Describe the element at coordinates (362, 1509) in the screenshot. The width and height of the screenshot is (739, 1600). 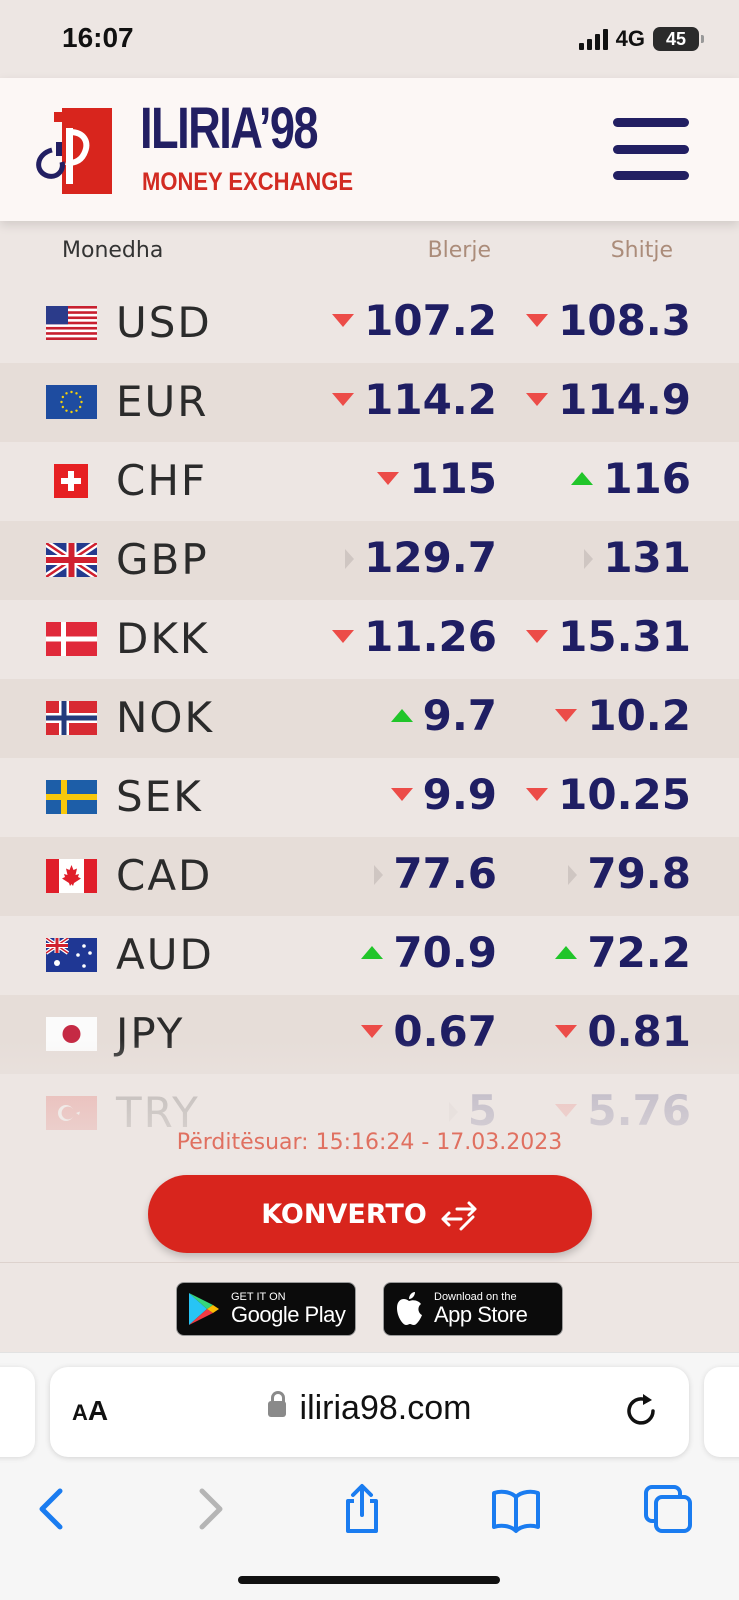
I see `share-icon` at that location.